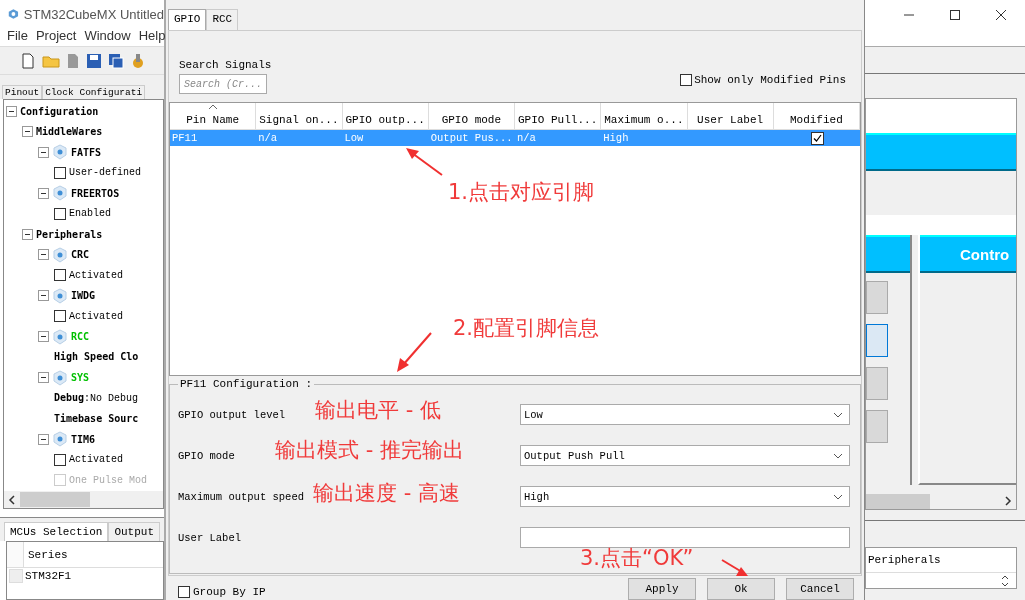  What do you see at coordinates (225, 65) in the screenshot?
I see `search-label: Search Signals` at bounding box center [225, 65].